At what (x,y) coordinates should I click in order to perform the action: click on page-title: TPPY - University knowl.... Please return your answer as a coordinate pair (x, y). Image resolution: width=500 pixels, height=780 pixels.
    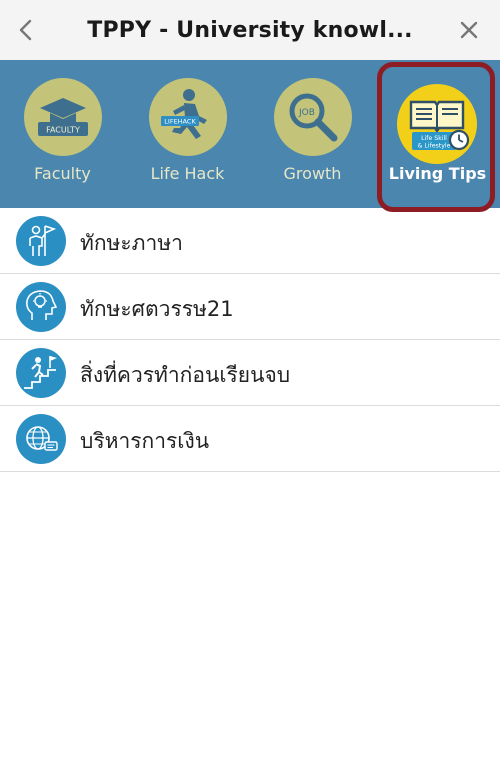
    Looking at the image, I should click on (250, 30).